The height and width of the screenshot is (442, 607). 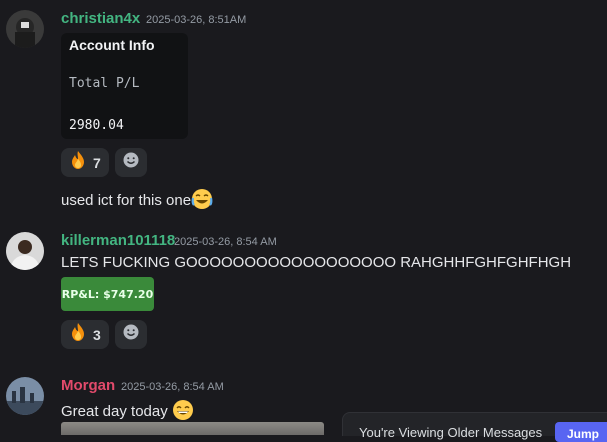 What do you see at coordinates (137, 201) in the screenshot?
I see `message-text: used ict for this one` at bounding box center [137, 201].